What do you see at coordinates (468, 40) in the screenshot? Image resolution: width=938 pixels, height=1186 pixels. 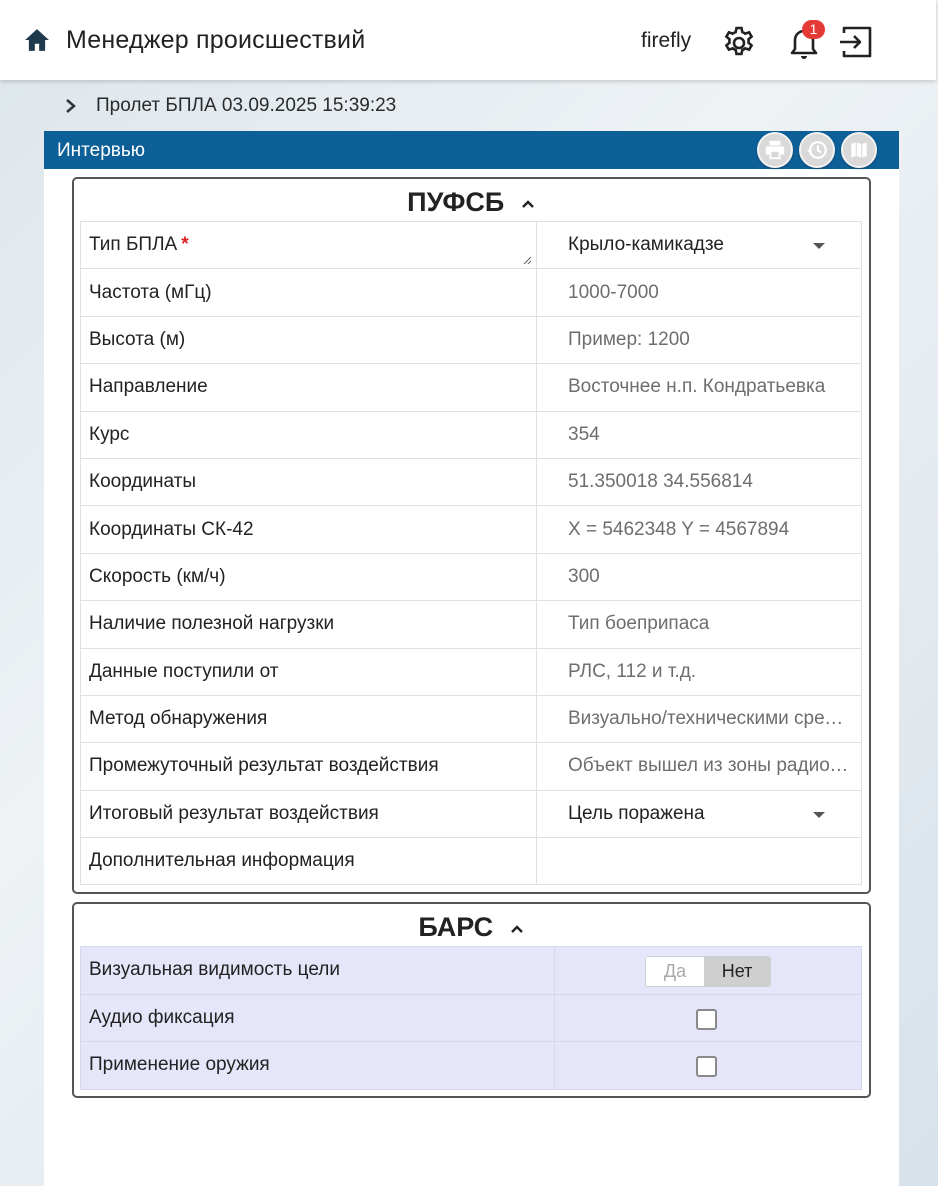 I see `top-app-bar: Менеджер происшествий firefly 1` at bounding box center [468, 40].